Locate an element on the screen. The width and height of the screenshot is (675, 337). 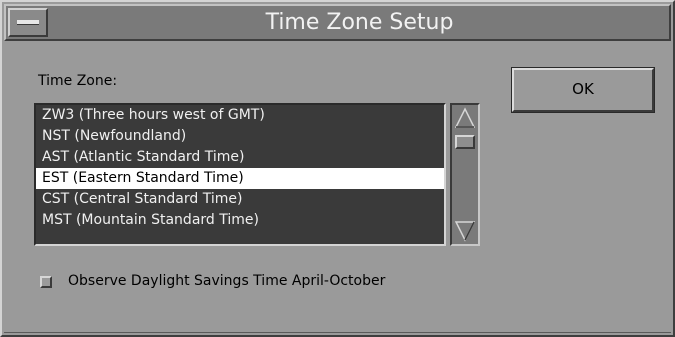
list-item-selected: EST (Eastern Standard Time) is located at coordinates (240, 178).